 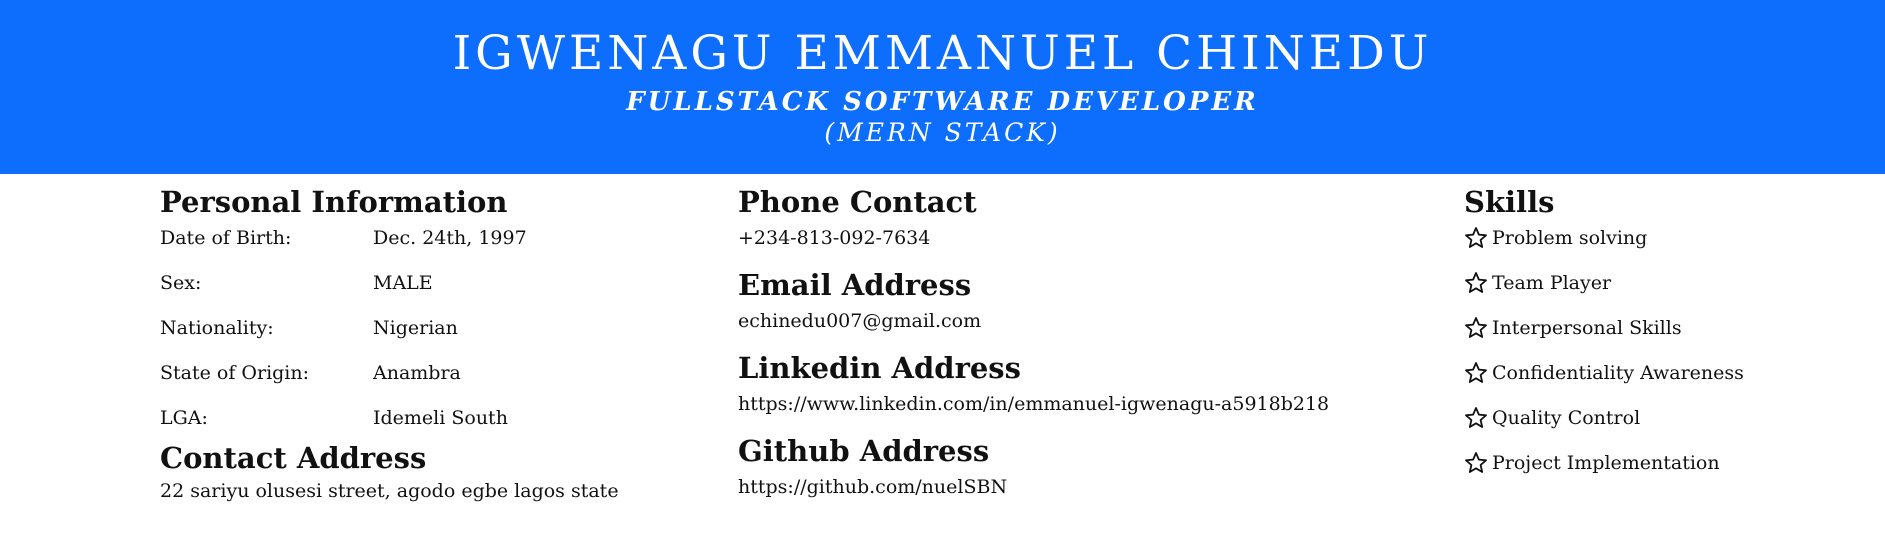 I want to click on info-value: Dec. 24th, 1997, so click(x=450, y=238).